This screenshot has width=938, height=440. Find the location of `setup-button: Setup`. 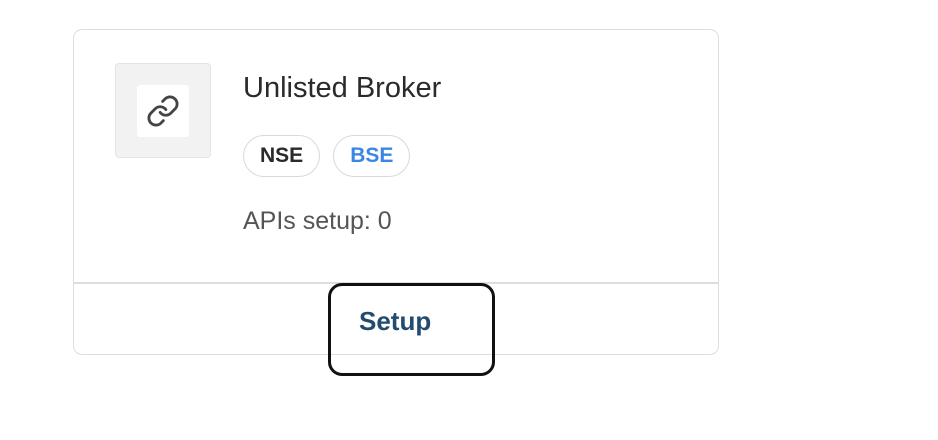

setup-button: Setup is located at coordinates (411, 329).